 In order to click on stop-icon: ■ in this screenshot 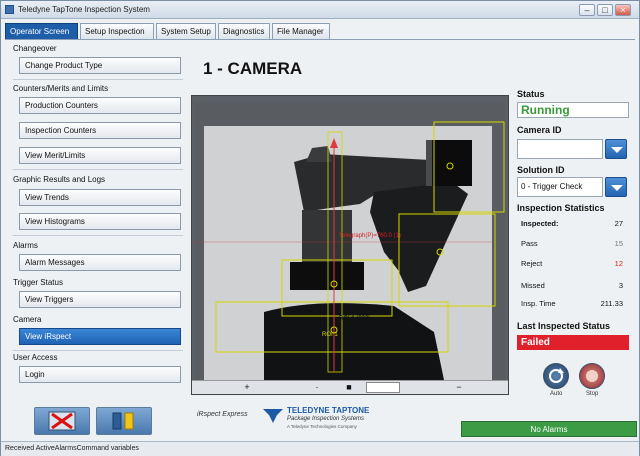, I will do `click(349, 387)`.